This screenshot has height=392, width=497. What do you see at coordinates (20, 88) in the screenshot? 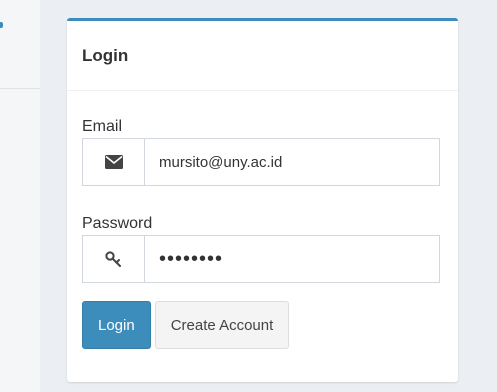
I see `sidebar-divider` at bounding box center [20, 88].